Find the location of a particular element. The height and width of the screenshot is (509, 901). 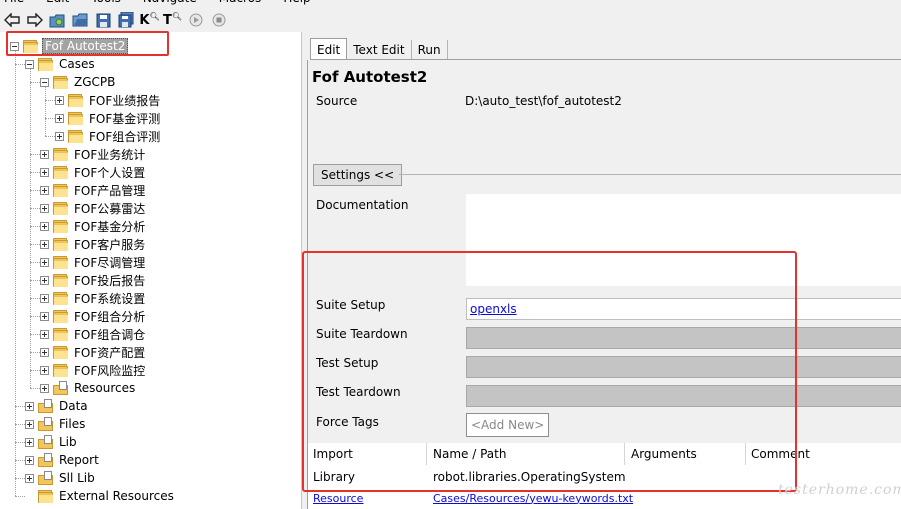

forward-arrow-icon is located at coordinates (34, 20).